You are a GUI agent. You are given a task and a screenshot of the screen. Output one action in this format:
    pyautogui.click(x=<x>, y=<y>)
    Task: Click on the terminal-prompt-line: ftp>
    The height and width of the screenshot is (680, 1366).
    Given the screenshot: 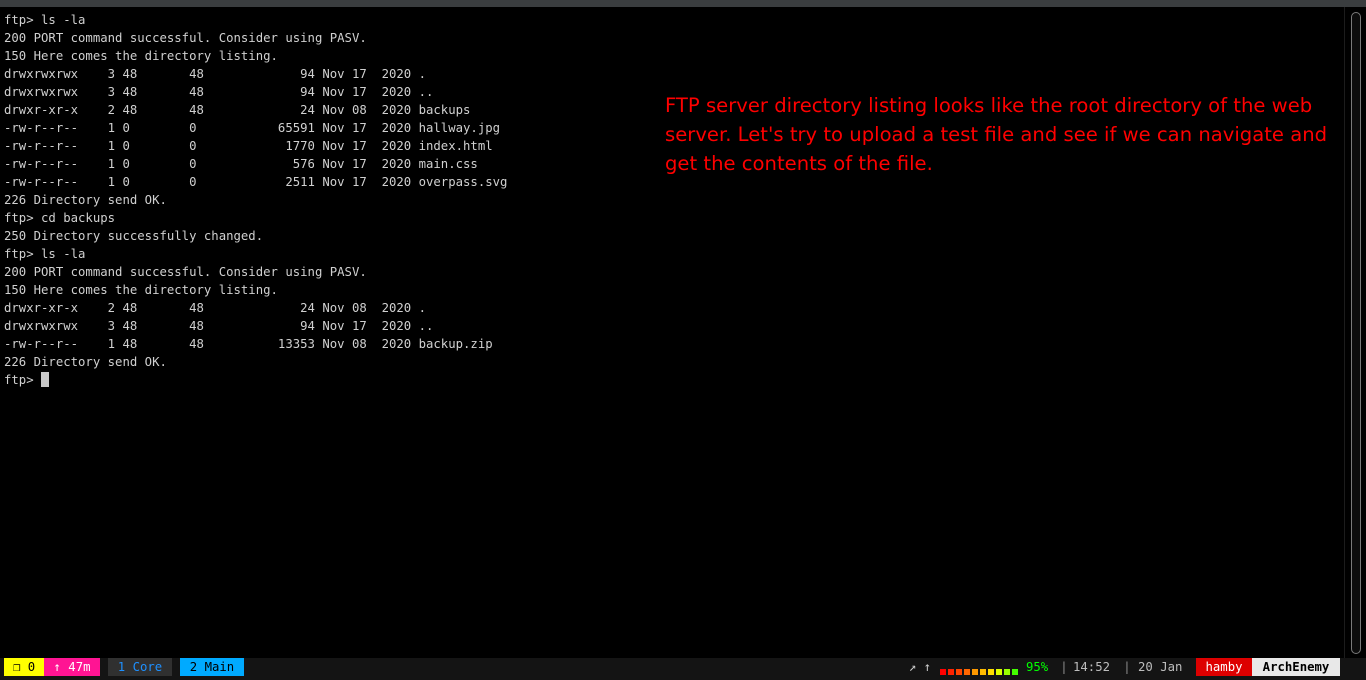 What is the action you would take?
    pyautogui.click(x=669, y=380)
    